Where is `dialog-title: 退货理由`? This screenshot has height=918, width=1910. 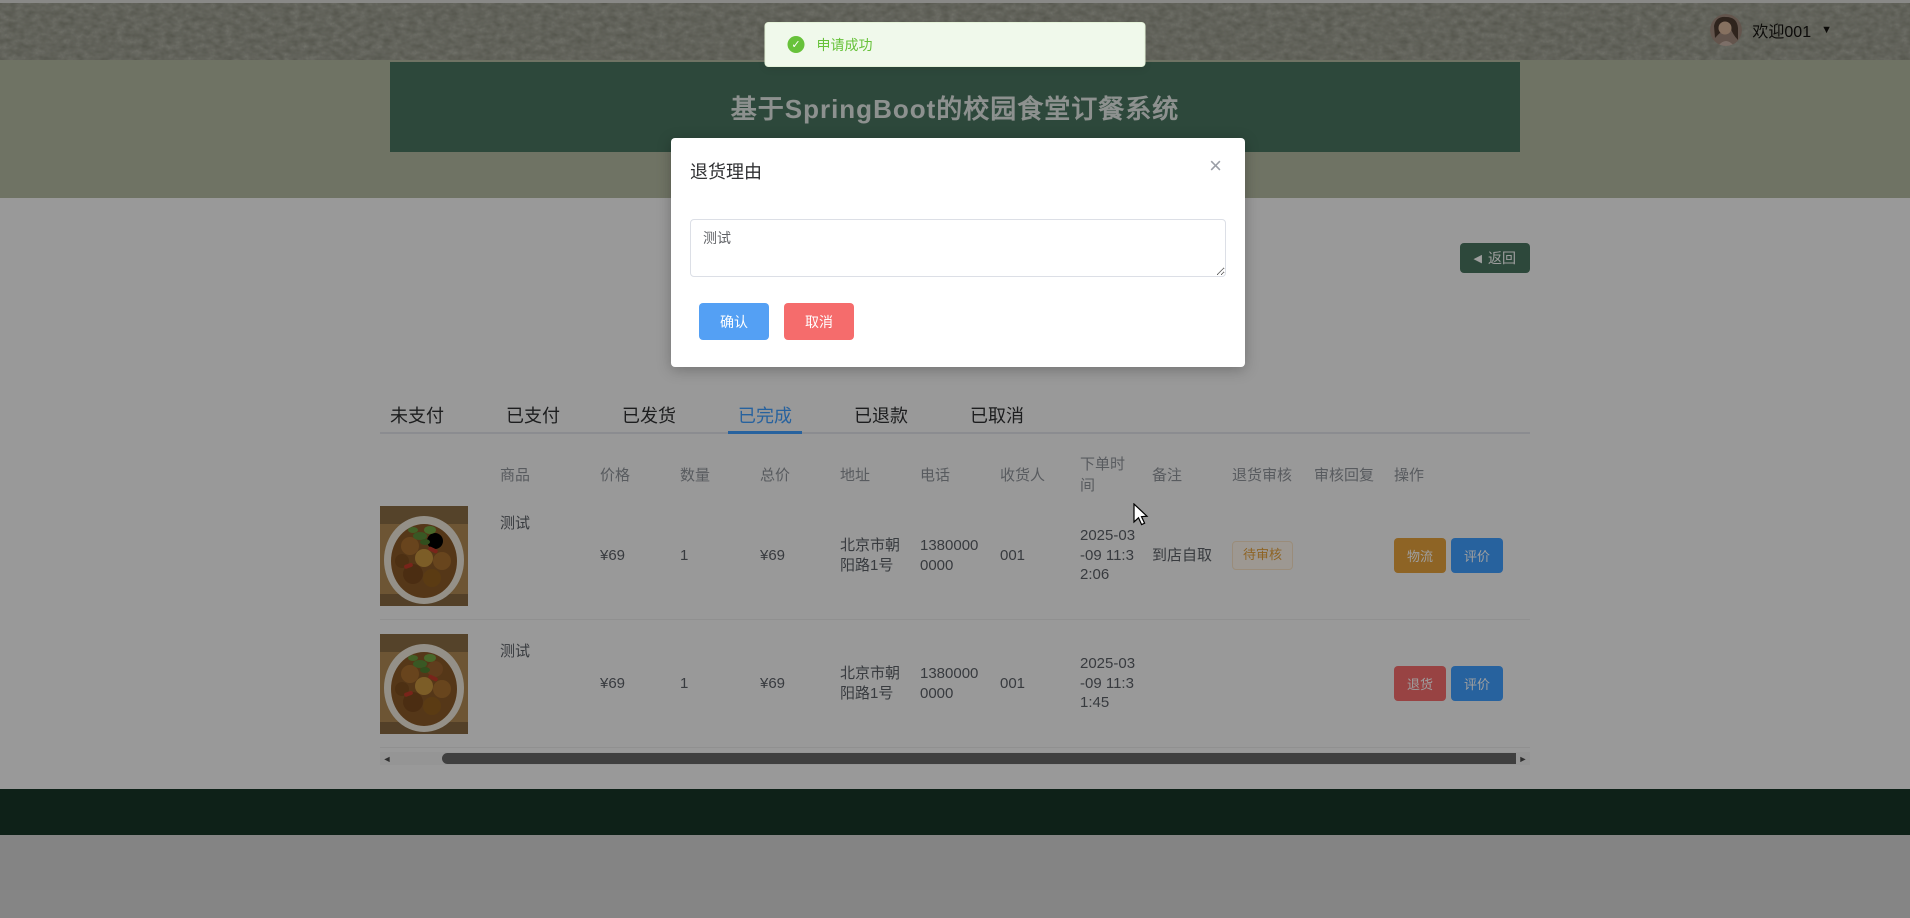 dialog-title: 退货理由 is located at coordinates (726, 172).